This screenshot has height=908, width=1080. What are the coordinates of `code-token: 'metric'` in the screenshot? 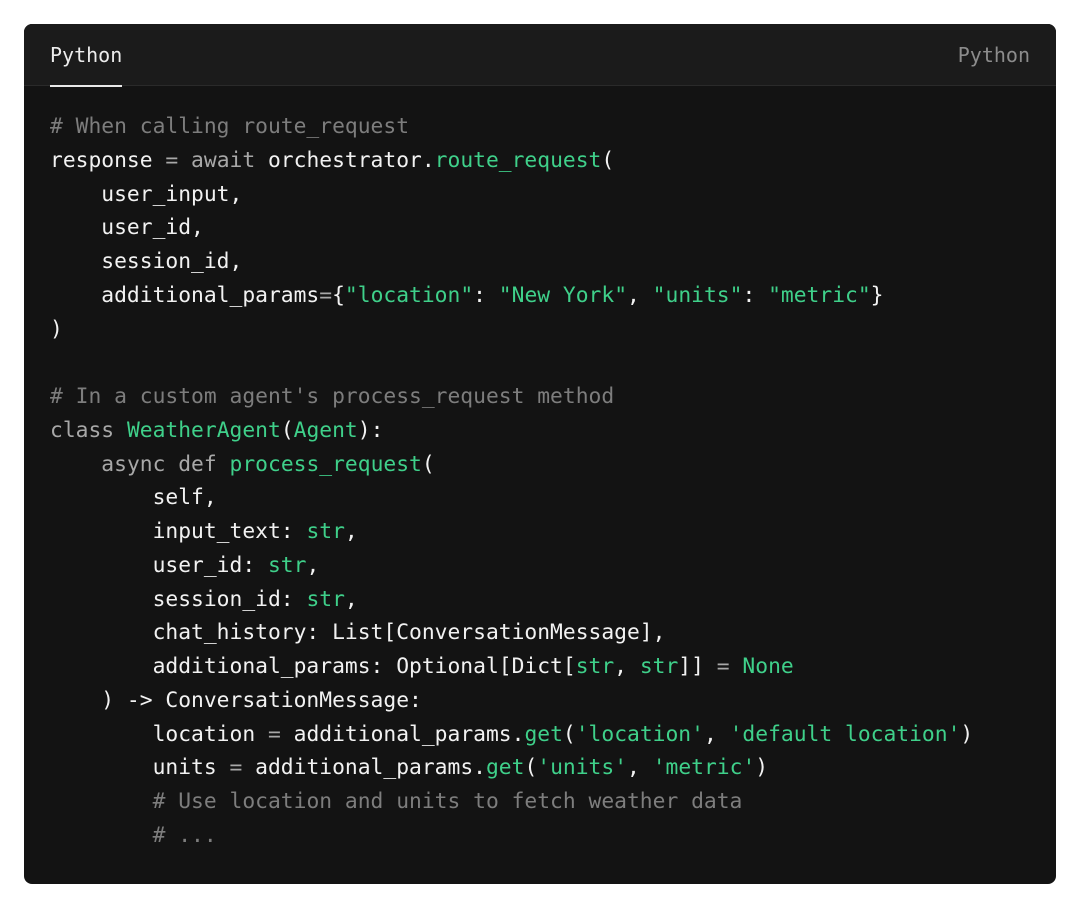 It's located at (704, 768).